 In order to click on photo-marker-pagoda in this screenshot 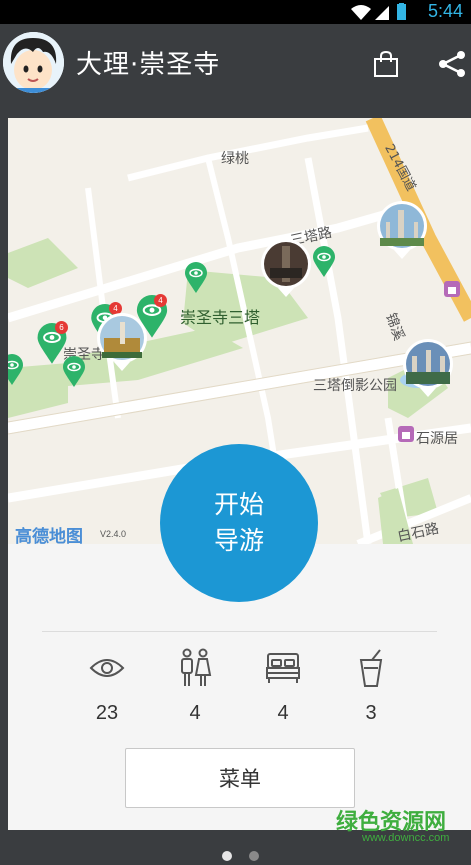, I will do `click(286, 268)`.